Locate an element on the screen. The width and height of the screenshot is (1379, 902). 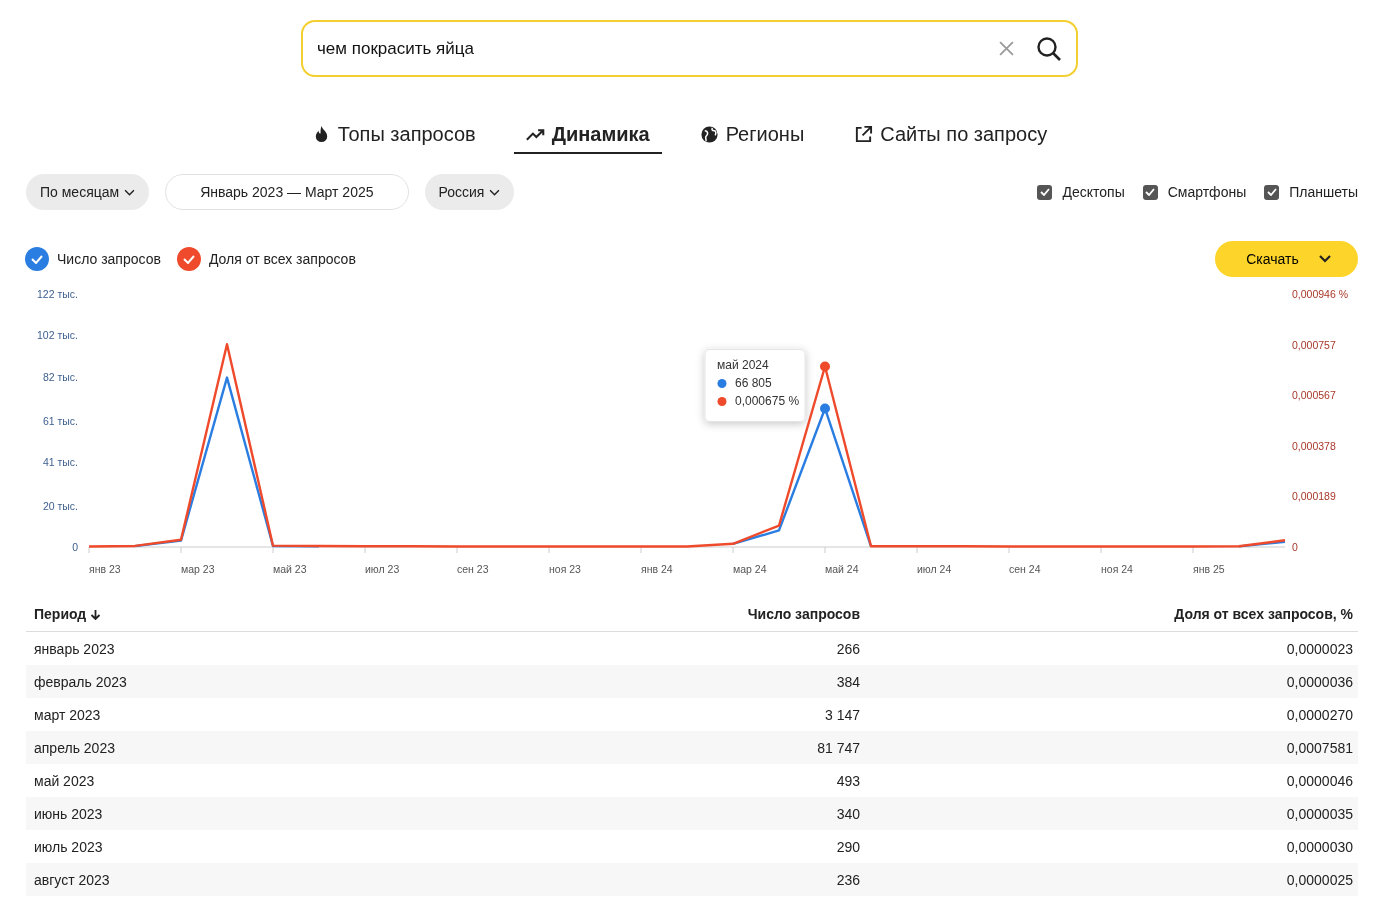
x-axis-label: сен 24 is located at coordinates (1025, 569).